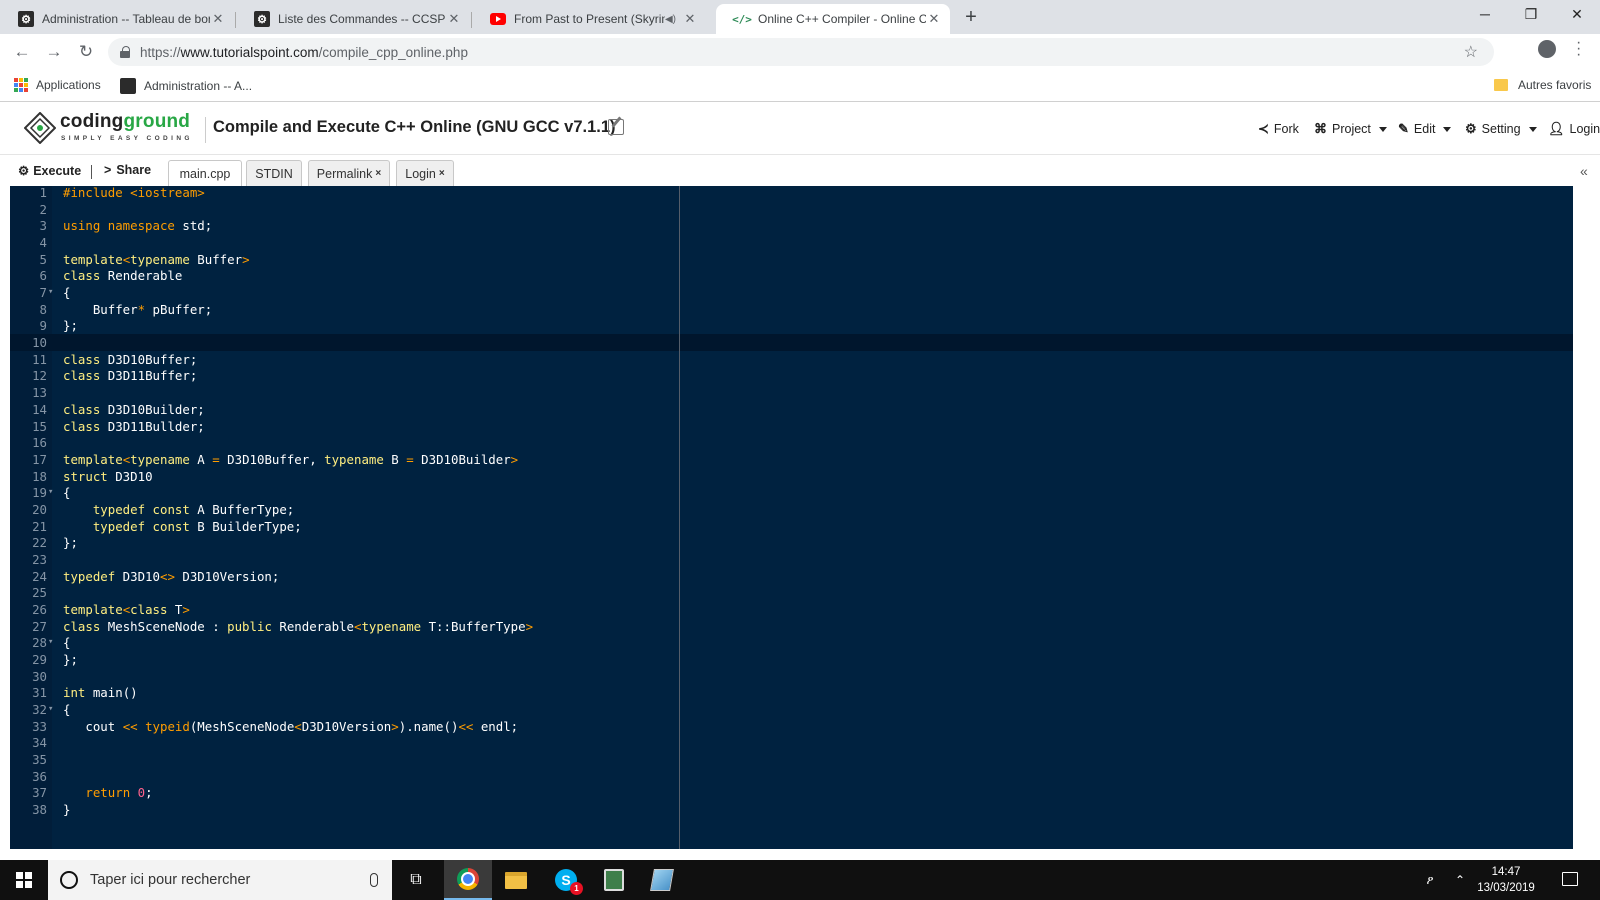 This screenshot has width=1600, height=900. Describe the element at coordinates (791, 242) in the screenshot. I see `code-line: 4` at that location.